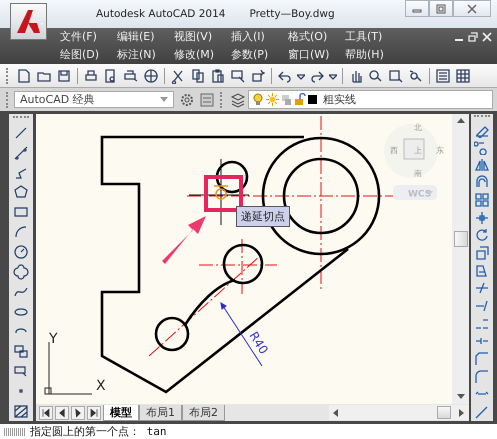 Image resolution: width=497 pixels, height=439 pixels. What do you see at coordinates (460, 121) in the screenshot?
I see `scroll-up-icon` at bounding box center [460, 121].